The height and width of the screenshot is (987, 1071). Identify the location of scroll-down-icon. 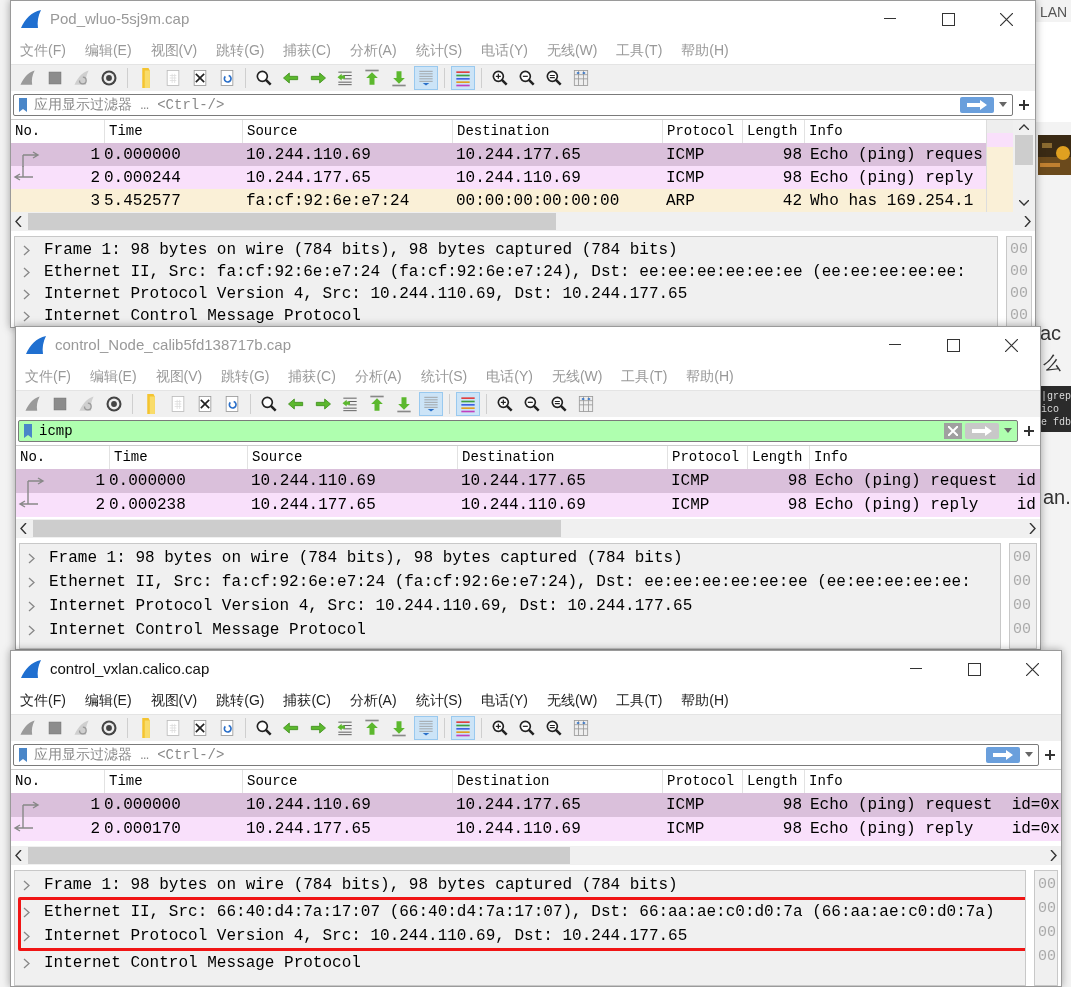
(1024, 203).